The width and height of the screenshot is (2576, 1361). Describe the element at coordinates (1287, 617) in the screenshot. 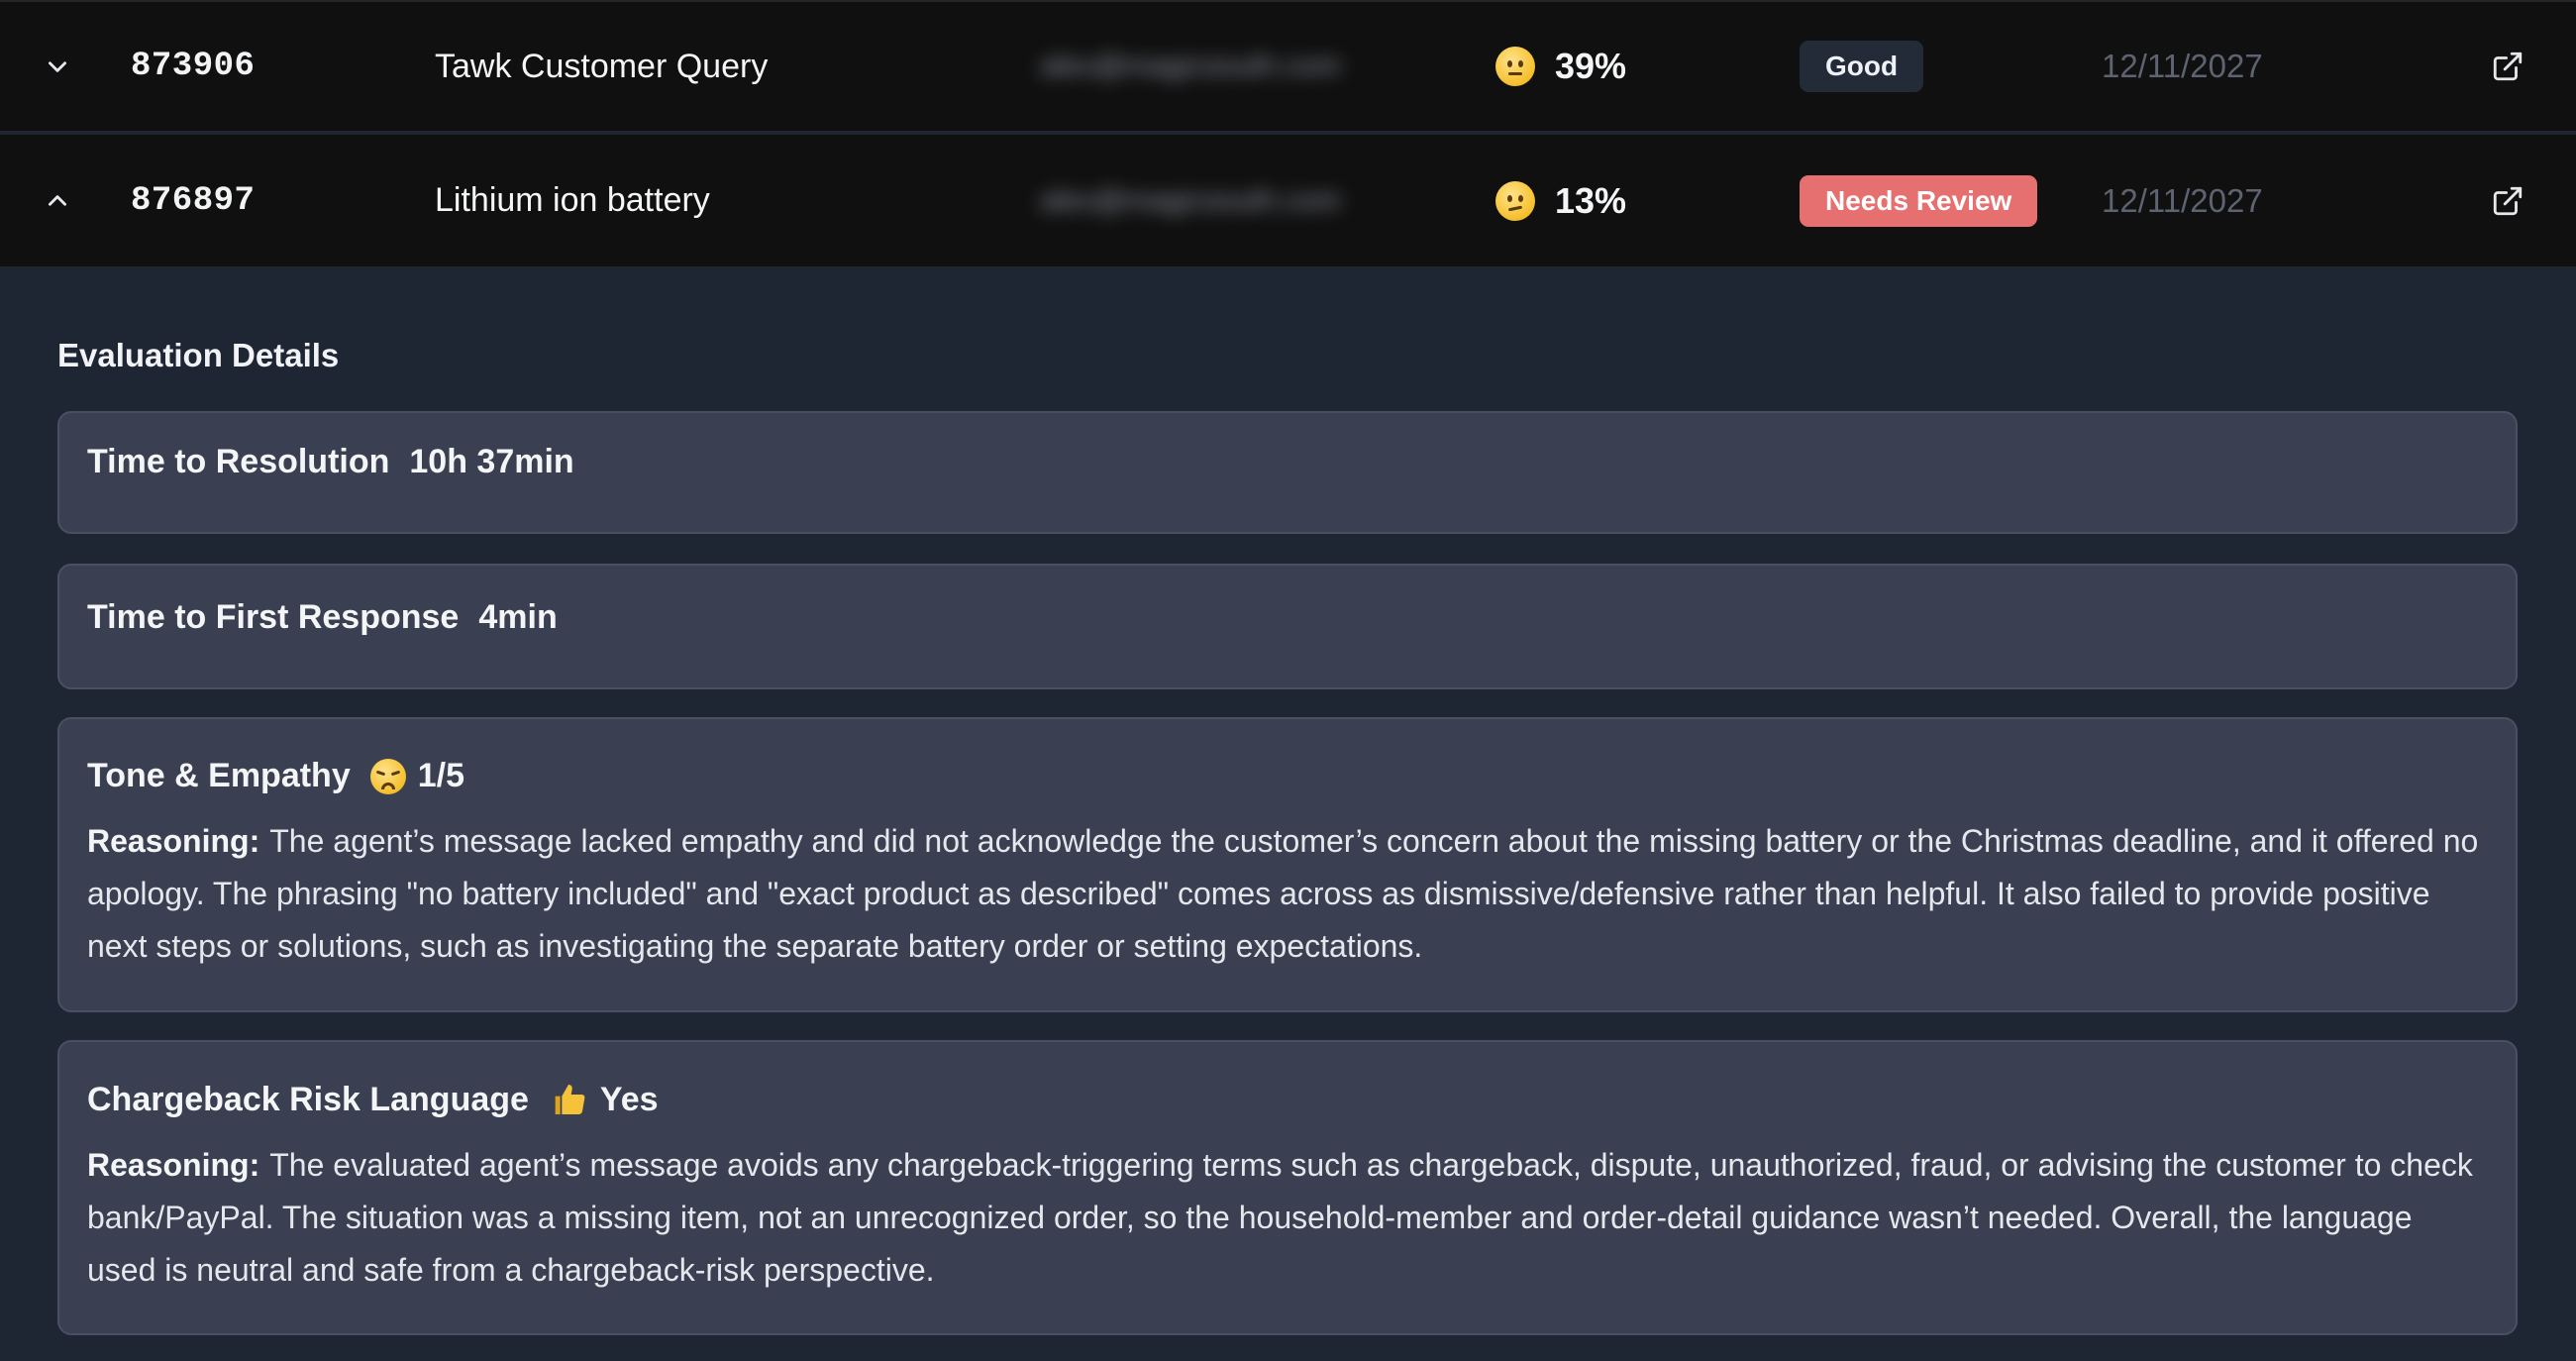

I see `card-header: Time to First Response 4min` at that location.